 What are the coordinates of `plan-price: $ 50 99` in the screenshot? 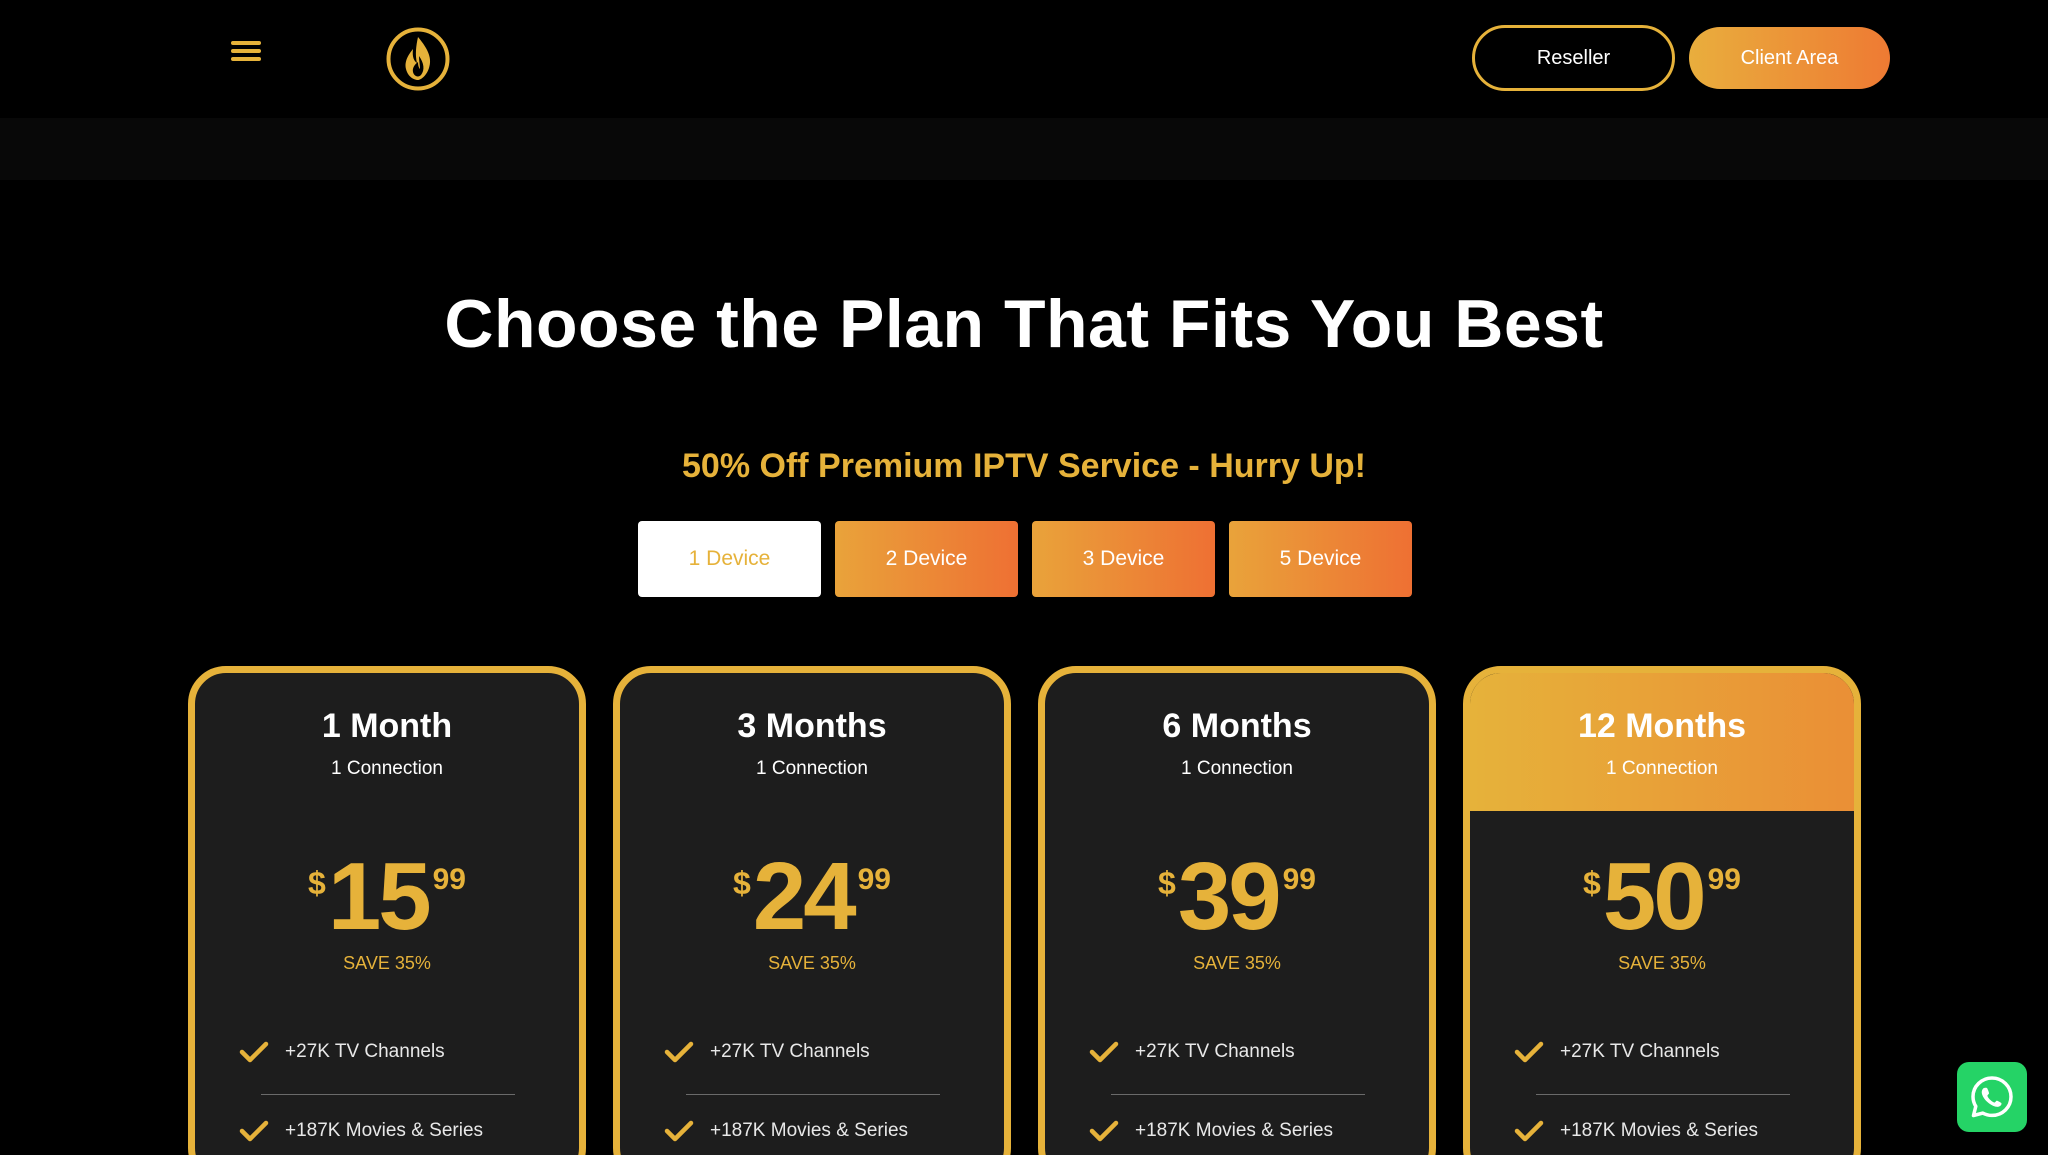 It's located at (1662, 896).